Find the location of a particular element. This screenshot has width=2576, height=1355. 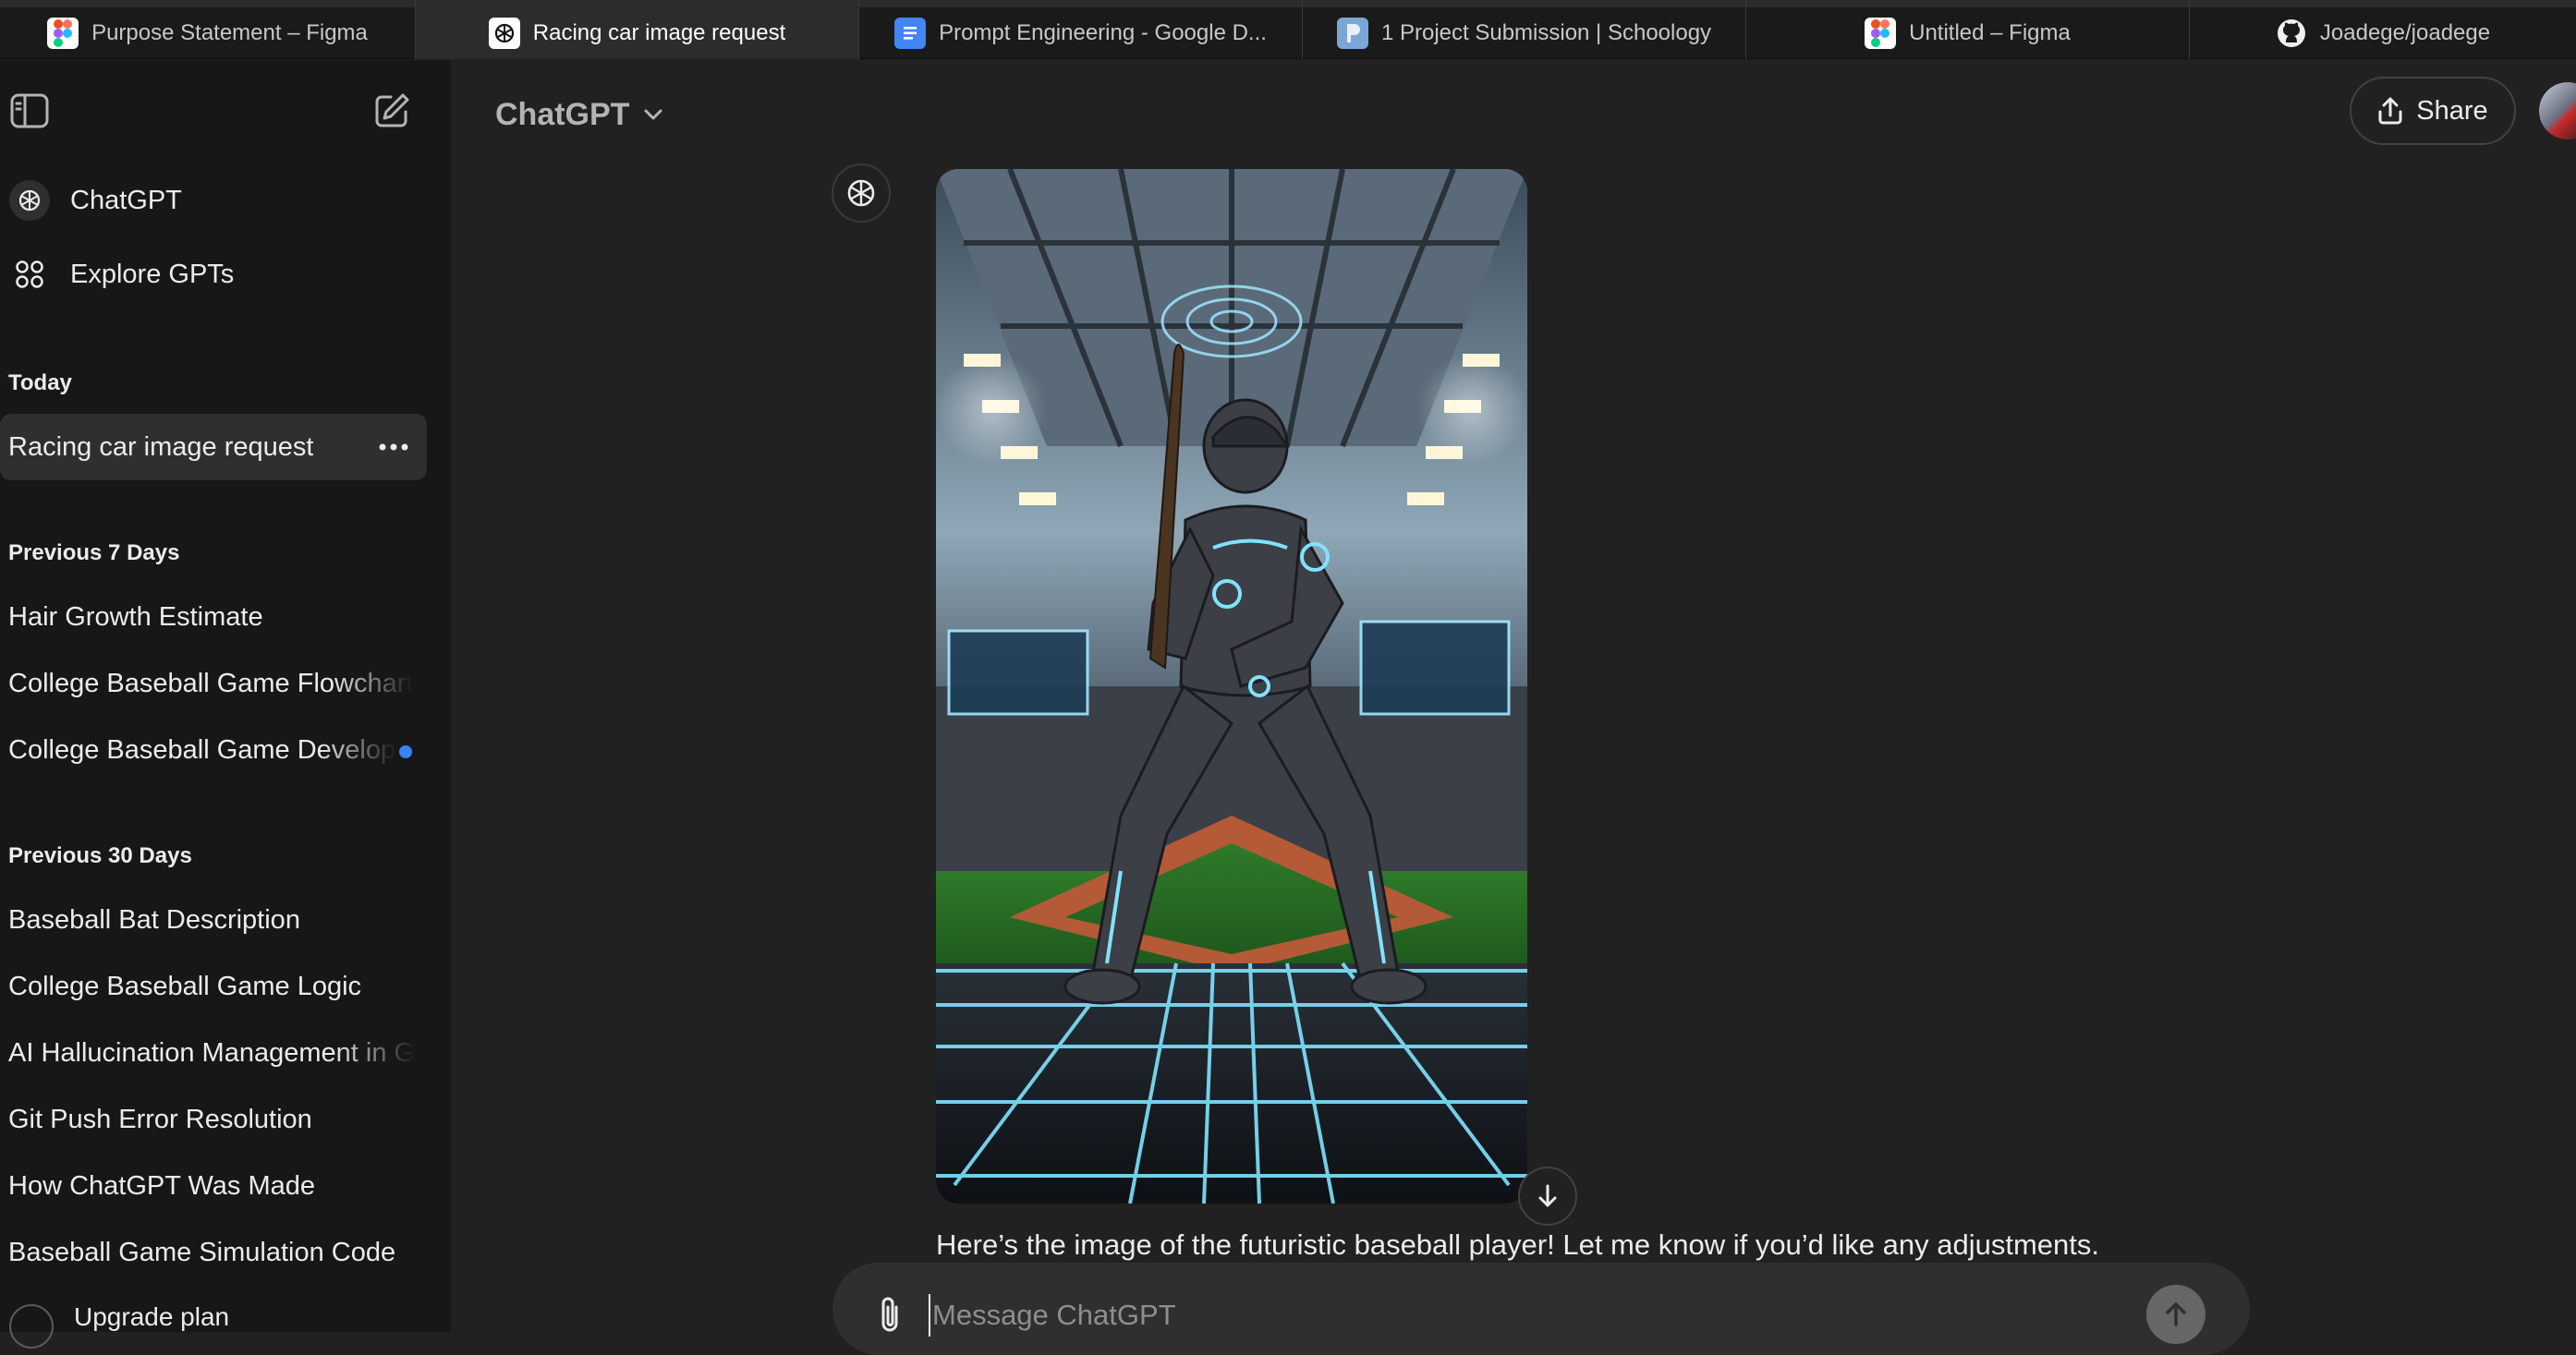

chat-item-git-push-error-resolution: Git Push Error Resolution is located at coordinates (213, 1119).